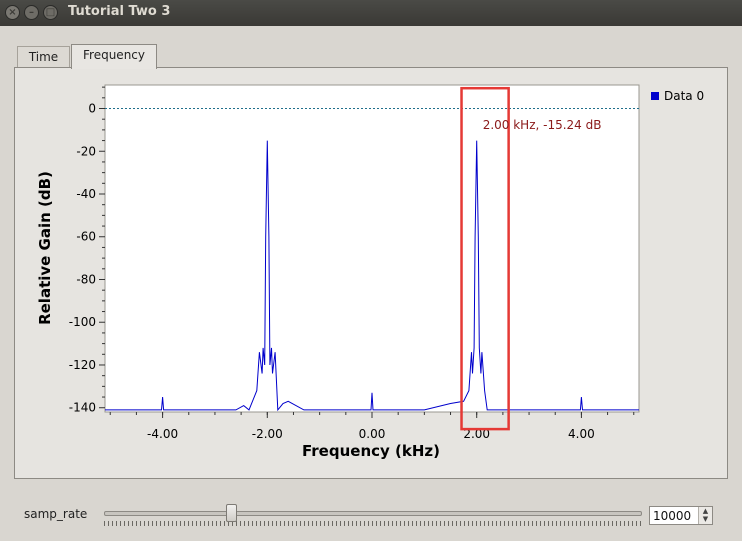 Image resolution: width=742 pixels, height=541 pixels. Describe the element at coordinates (542, 125) in the screenshot. I see `marker-label: 2.00 kHz, -15.24 dB` at that location.